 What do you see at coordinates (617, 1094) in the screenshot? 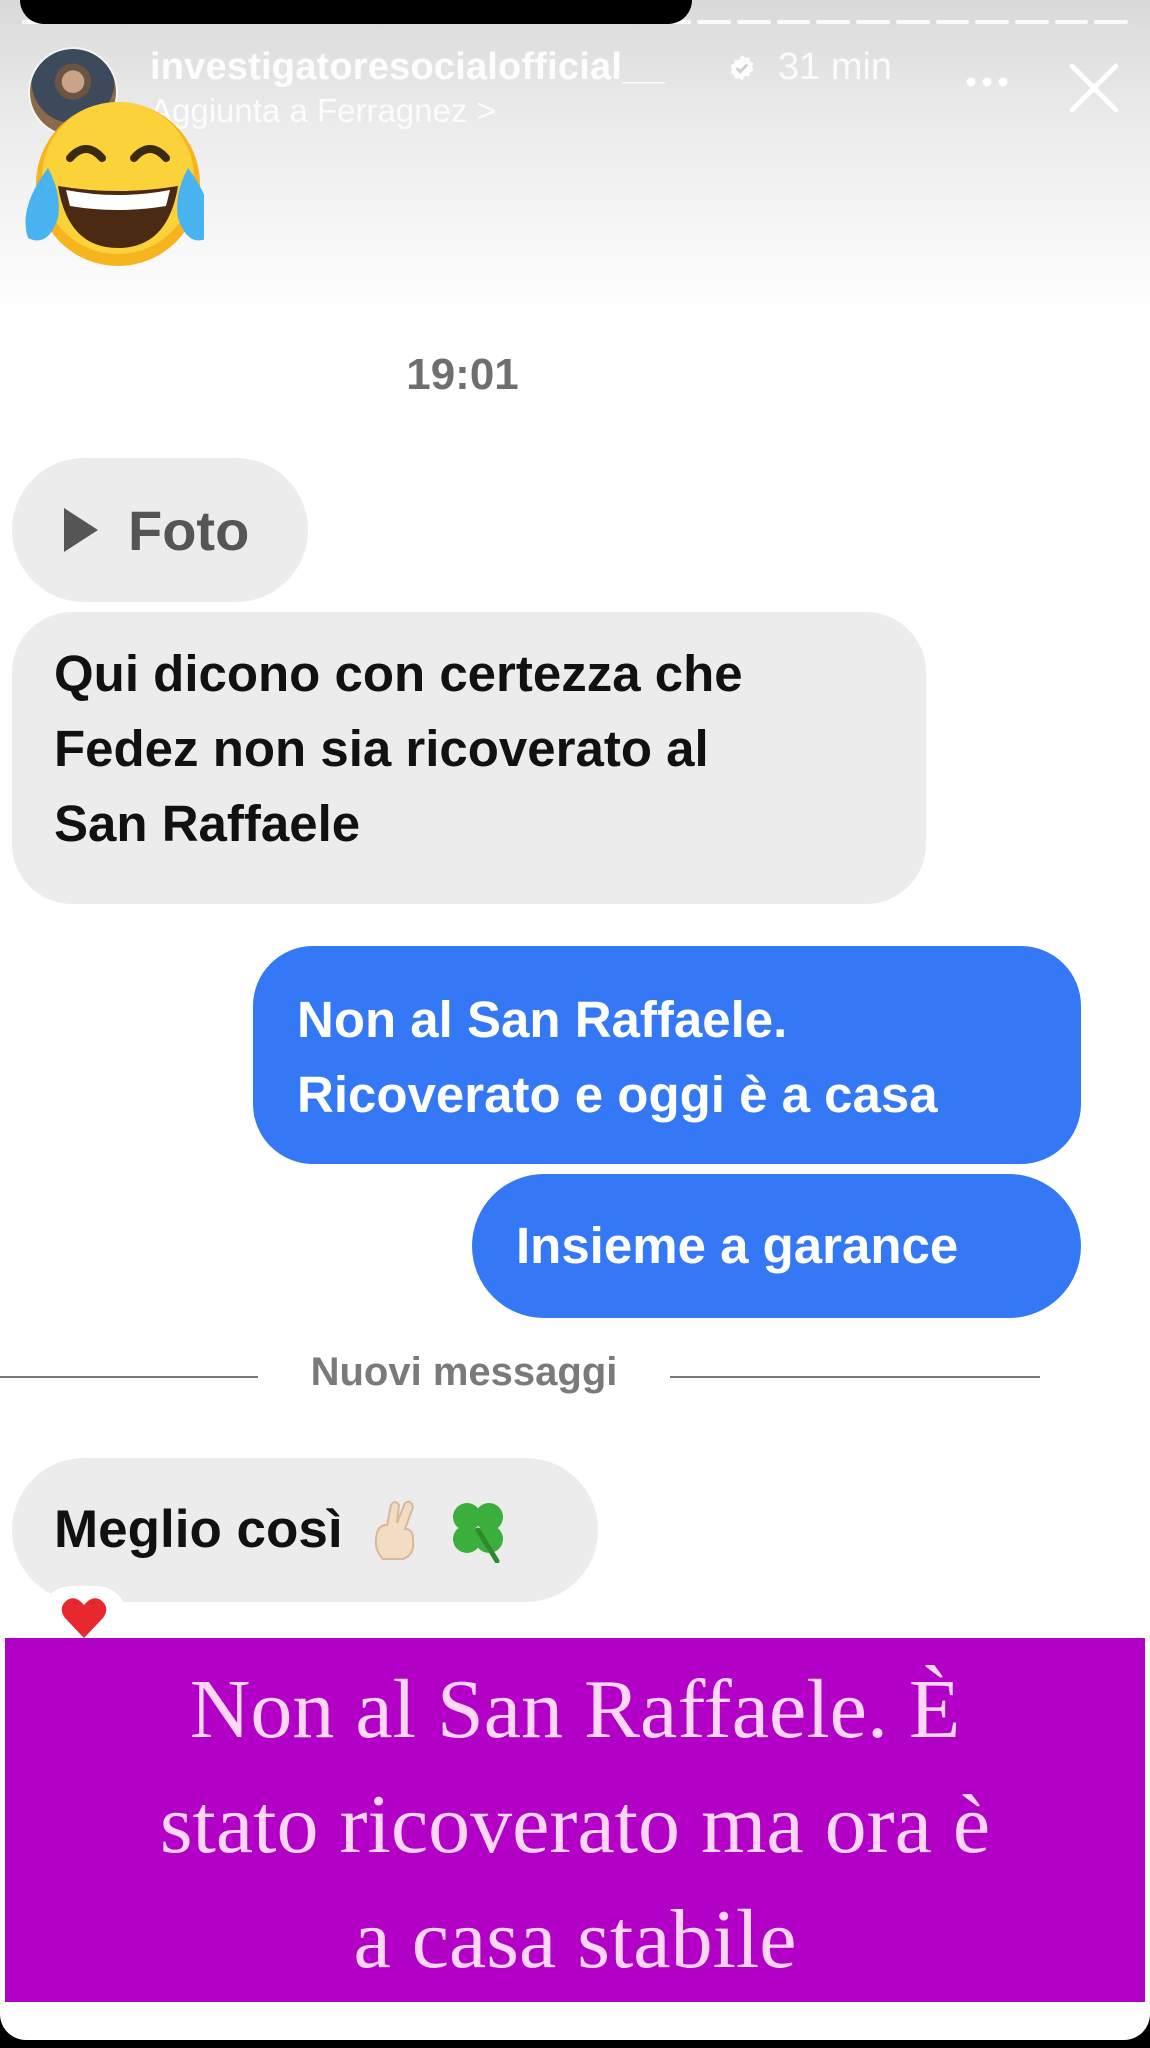
I see `message-line: Ricoverato e oggi è a casa` at bounding box center [617, 1094].